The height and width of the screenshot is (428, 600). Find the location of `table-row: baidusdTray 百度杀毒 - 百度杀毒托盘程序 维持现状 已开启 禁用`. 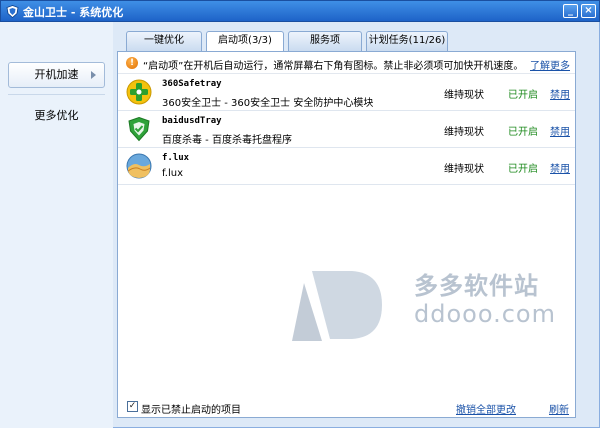

table-row: baidusdTray 百度杀毒 - 百度杀毒托盘程序 维持现状 已开启 禁用 is located at coordinates (346, 130).